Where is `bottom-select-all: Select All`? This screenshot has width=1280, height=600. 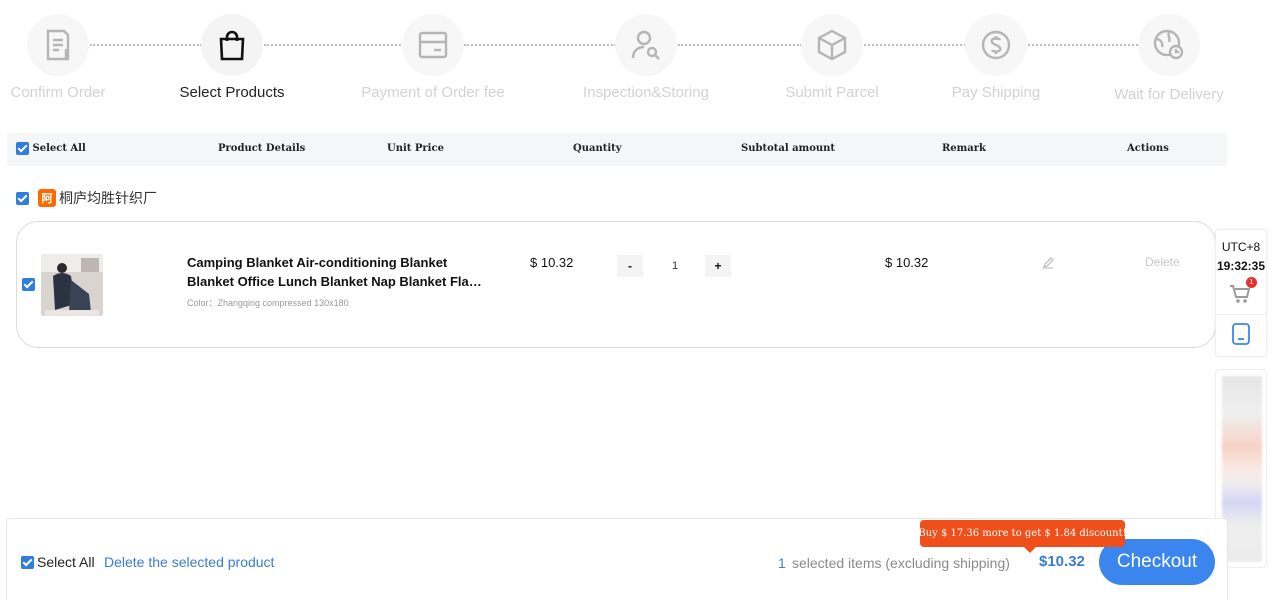
bottom-select-all: Select All is located at coordinates (58, 562).